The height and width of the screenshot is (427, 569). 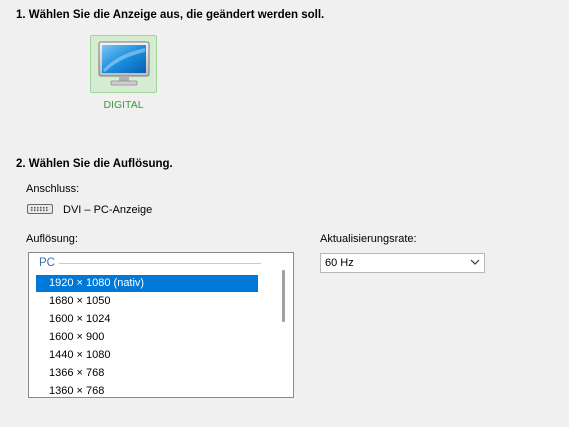 What do you see at coordinates (147, 373) in the screenshot?
I see `resolution-item: 1366 × 768` at bounding box center [147, 373].